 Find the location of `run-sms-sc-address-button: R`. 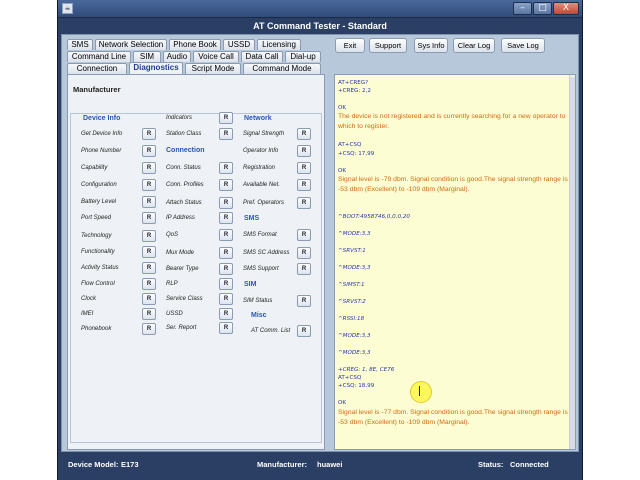

run-sms-sc-address-button: R is located at coordinates (304, 253).